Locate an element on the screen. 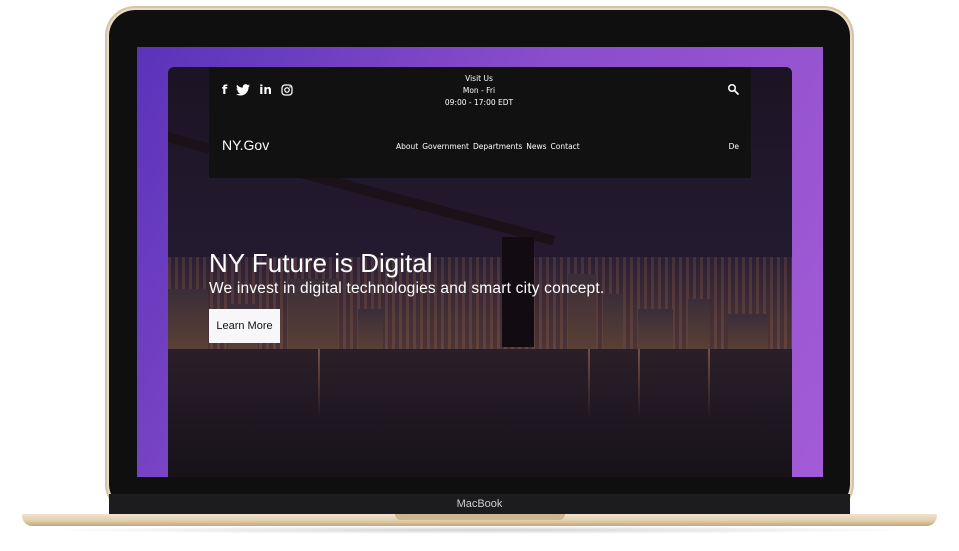 This screenshot has width=959, height=551. visit-days: Mon - Fri is located at coordinates (479, 90).